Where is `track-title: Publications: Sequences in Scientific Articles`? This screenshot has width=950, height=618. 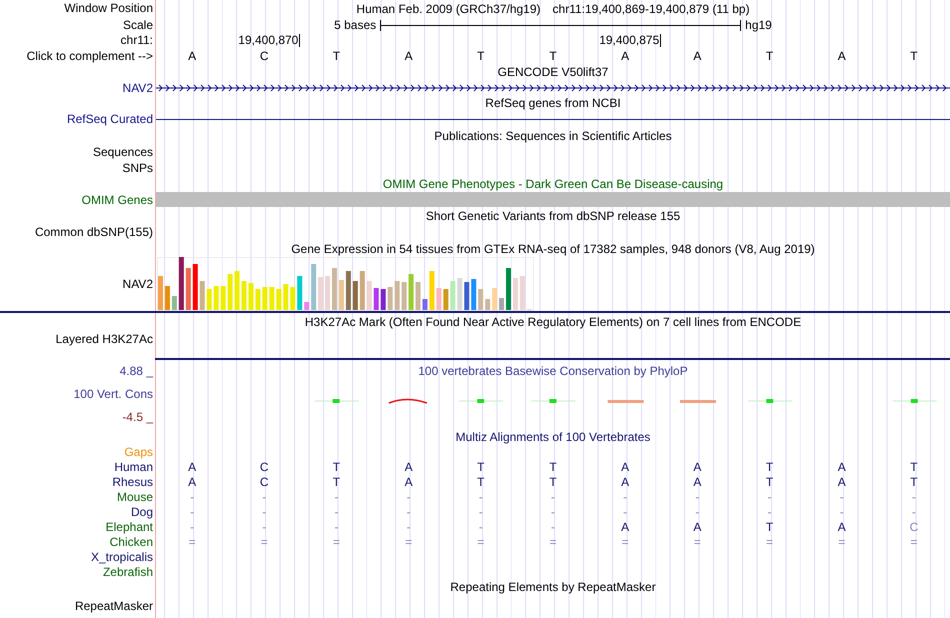
track-title: Publications: Sequences in Scientific Articles is located at coordinates (553, 136).